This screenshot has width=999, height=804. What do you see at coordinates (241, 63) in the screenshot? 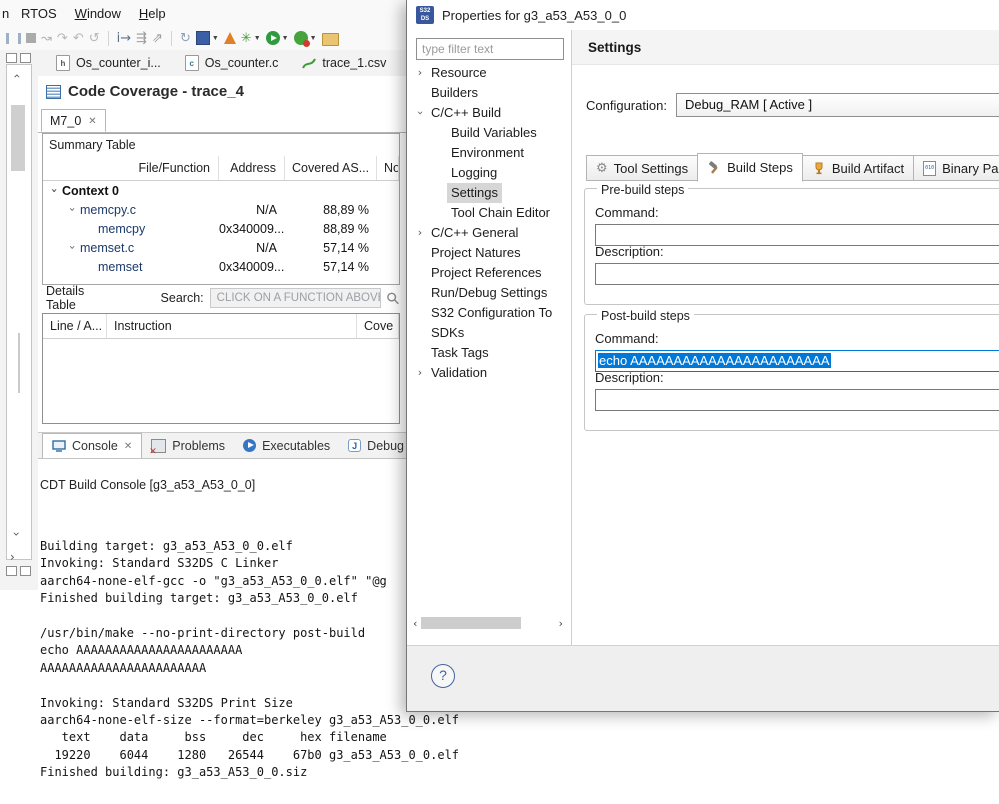
I see `editor-tab-label: Os_counter.c` at bounding box center [241, 63].